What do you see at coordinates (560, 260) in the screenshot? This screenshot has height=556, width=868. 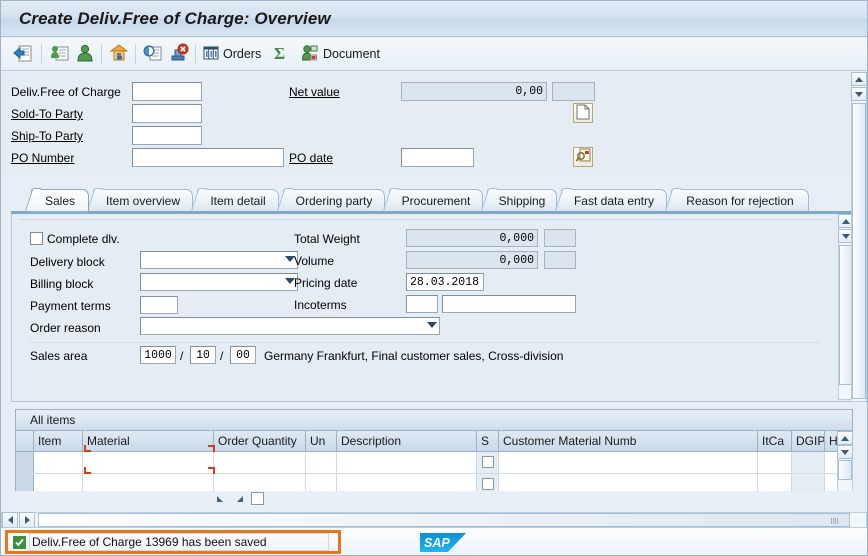 I see `volume-unit-field` at bounding box center [560, 260].